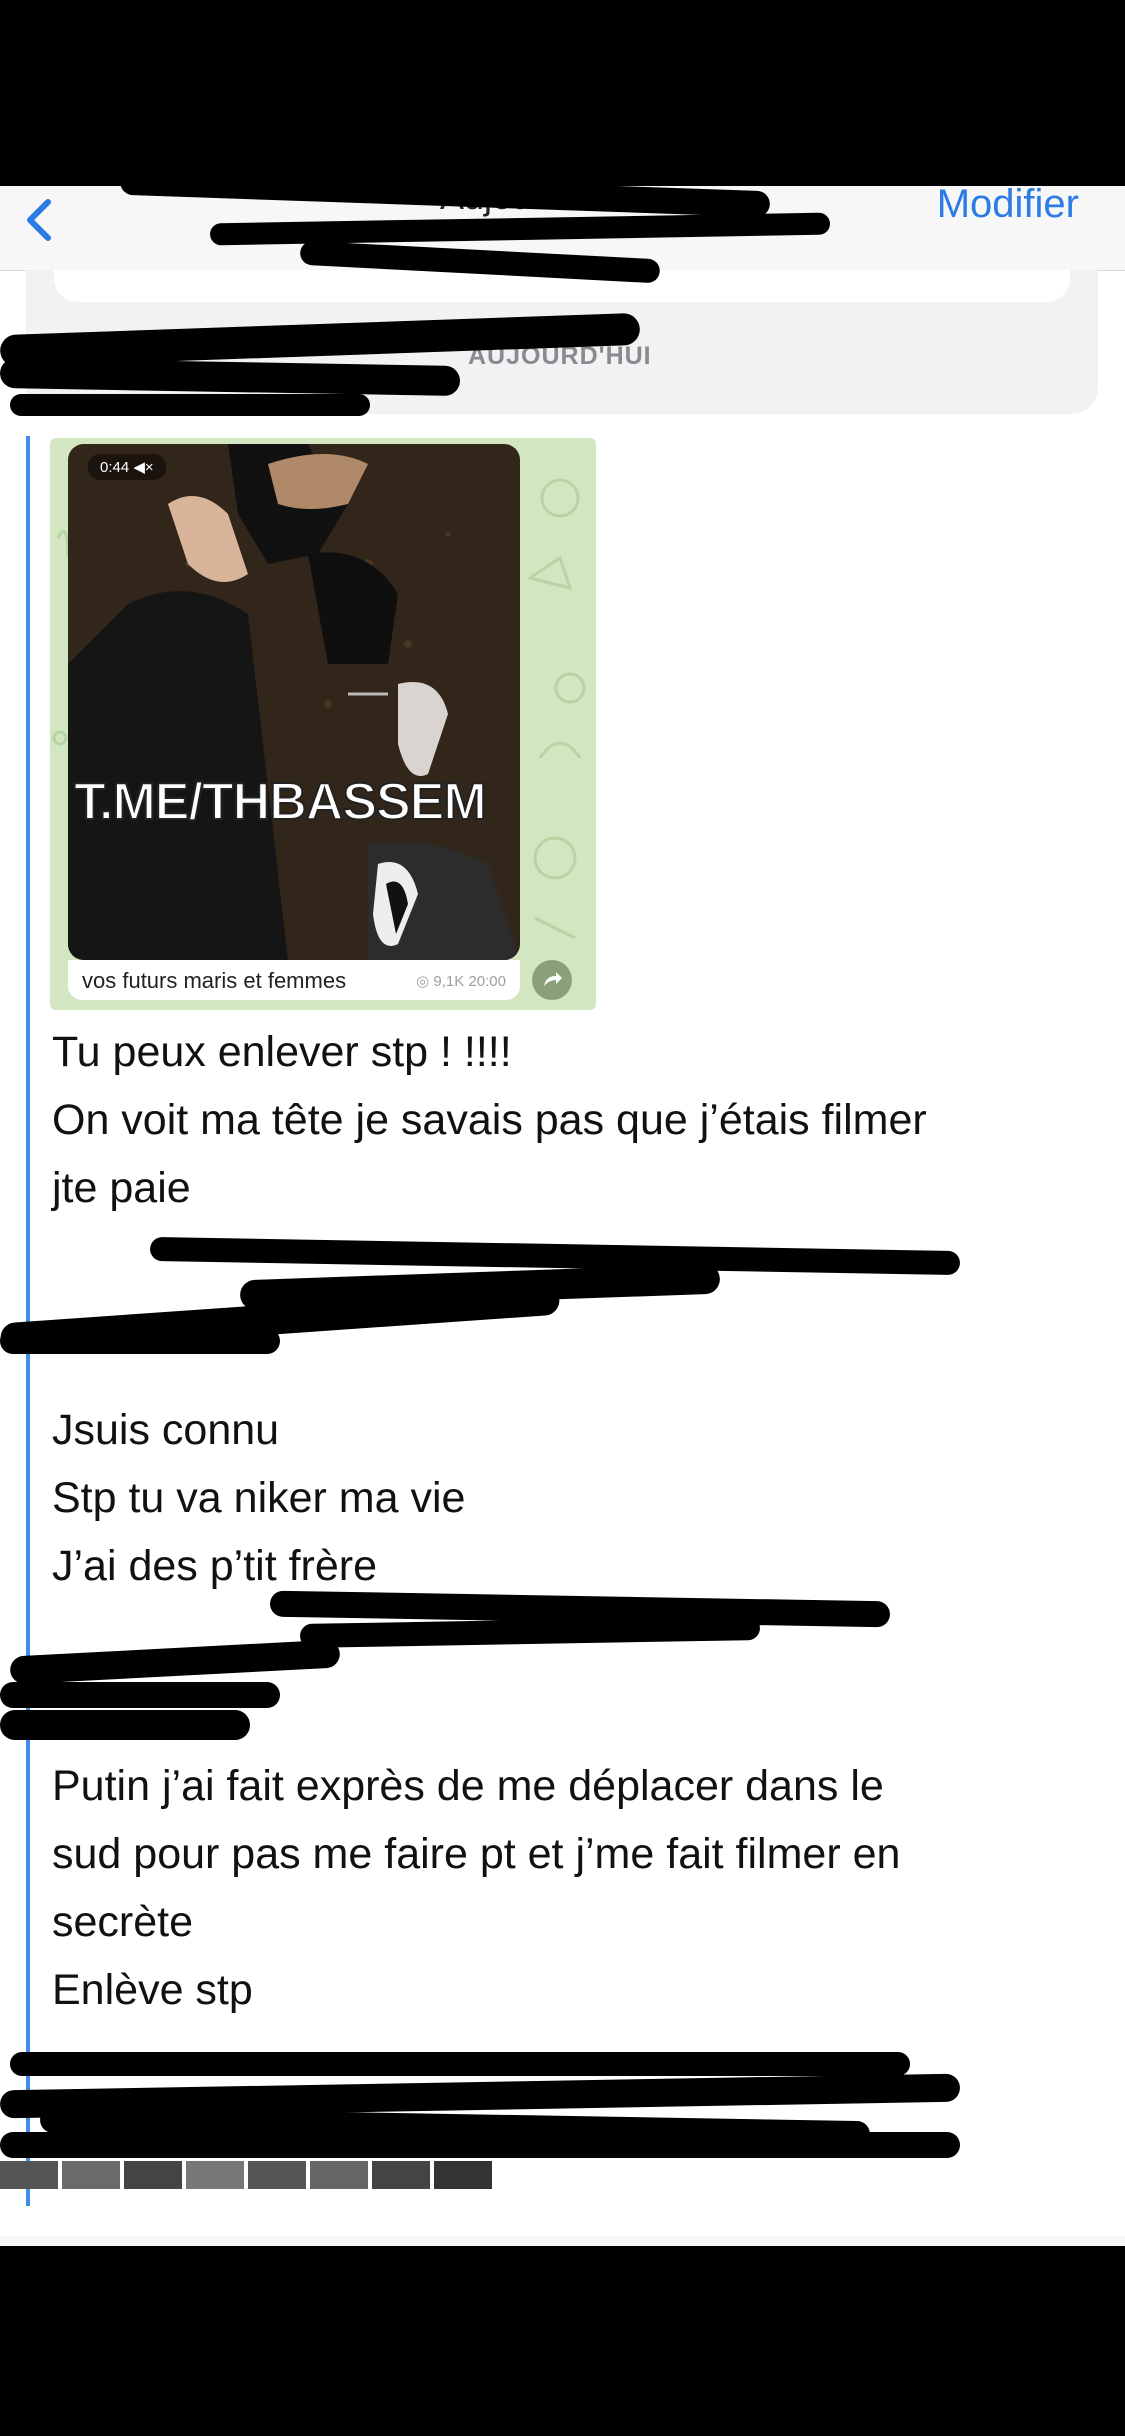 The width and height of the screenshot is (1125, 2436). What do you see at coordinates (1008, 206) in the screenshot?
I see `edit-button: Modifier` at bounding box center [1008, 206].